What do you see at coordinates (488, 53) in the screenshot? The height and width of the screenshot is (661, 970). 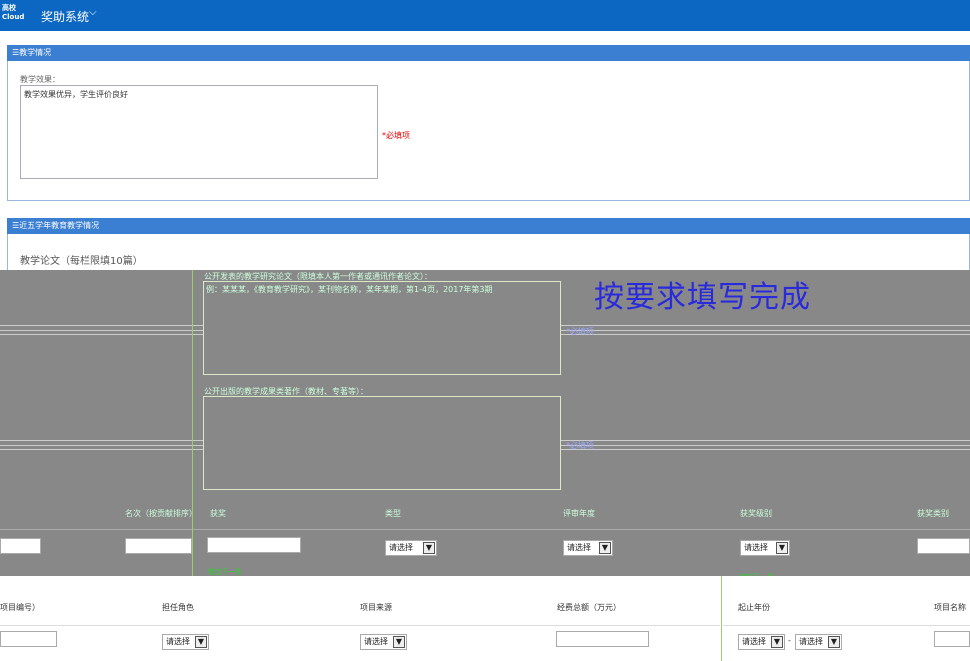 I see `section-header-teaching: ☰教学情况` at bounding box center [488, 53].